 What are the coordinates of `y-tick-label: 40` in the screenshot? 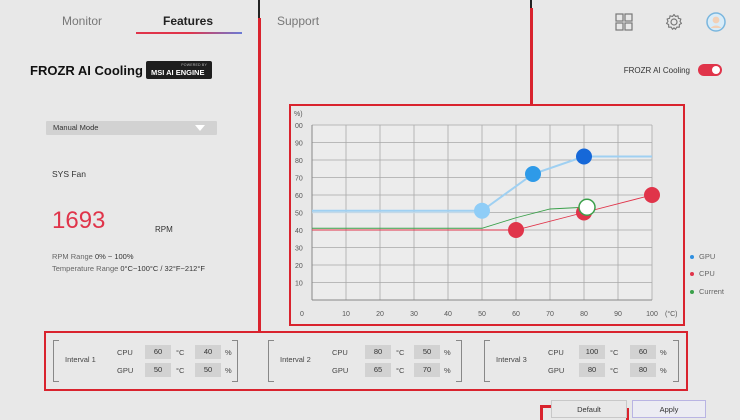 It's located at (299, 231).